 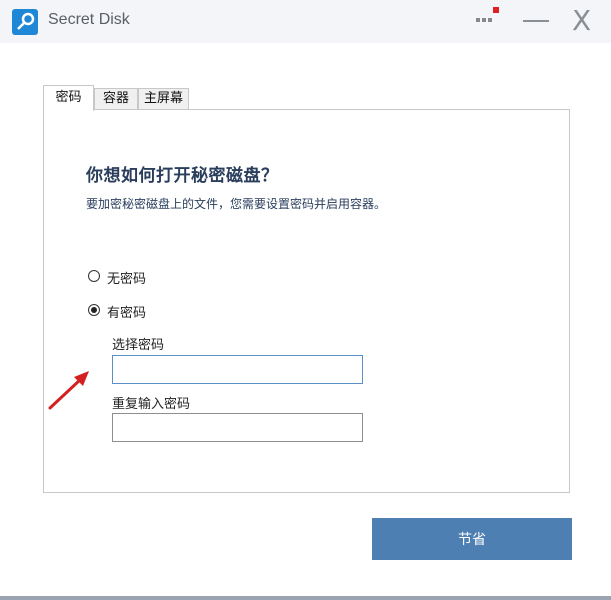 What do you see at coordinates (305, 21) in the screenshot?
I see `title-bar: Secret Disk X` at bounding box center [305, 21].